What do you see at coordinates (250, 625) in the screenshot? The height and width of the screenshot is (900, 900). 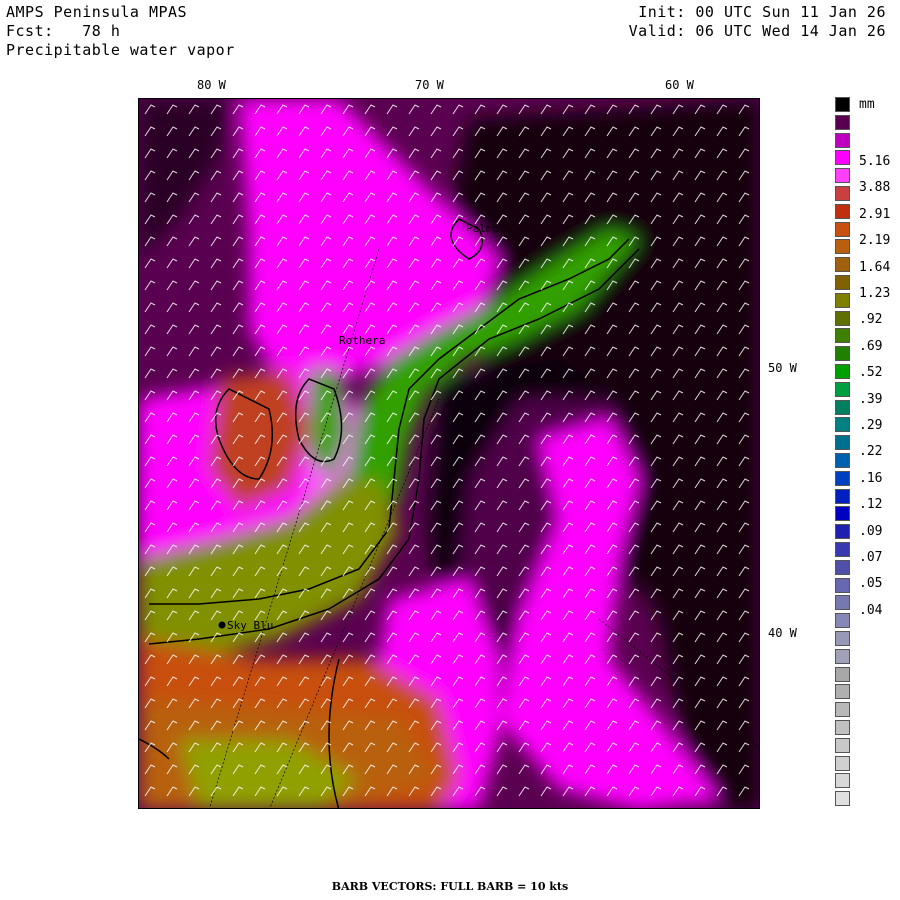 I see `station-skyblu: Sky Blu` at bounding box center [250, 625].